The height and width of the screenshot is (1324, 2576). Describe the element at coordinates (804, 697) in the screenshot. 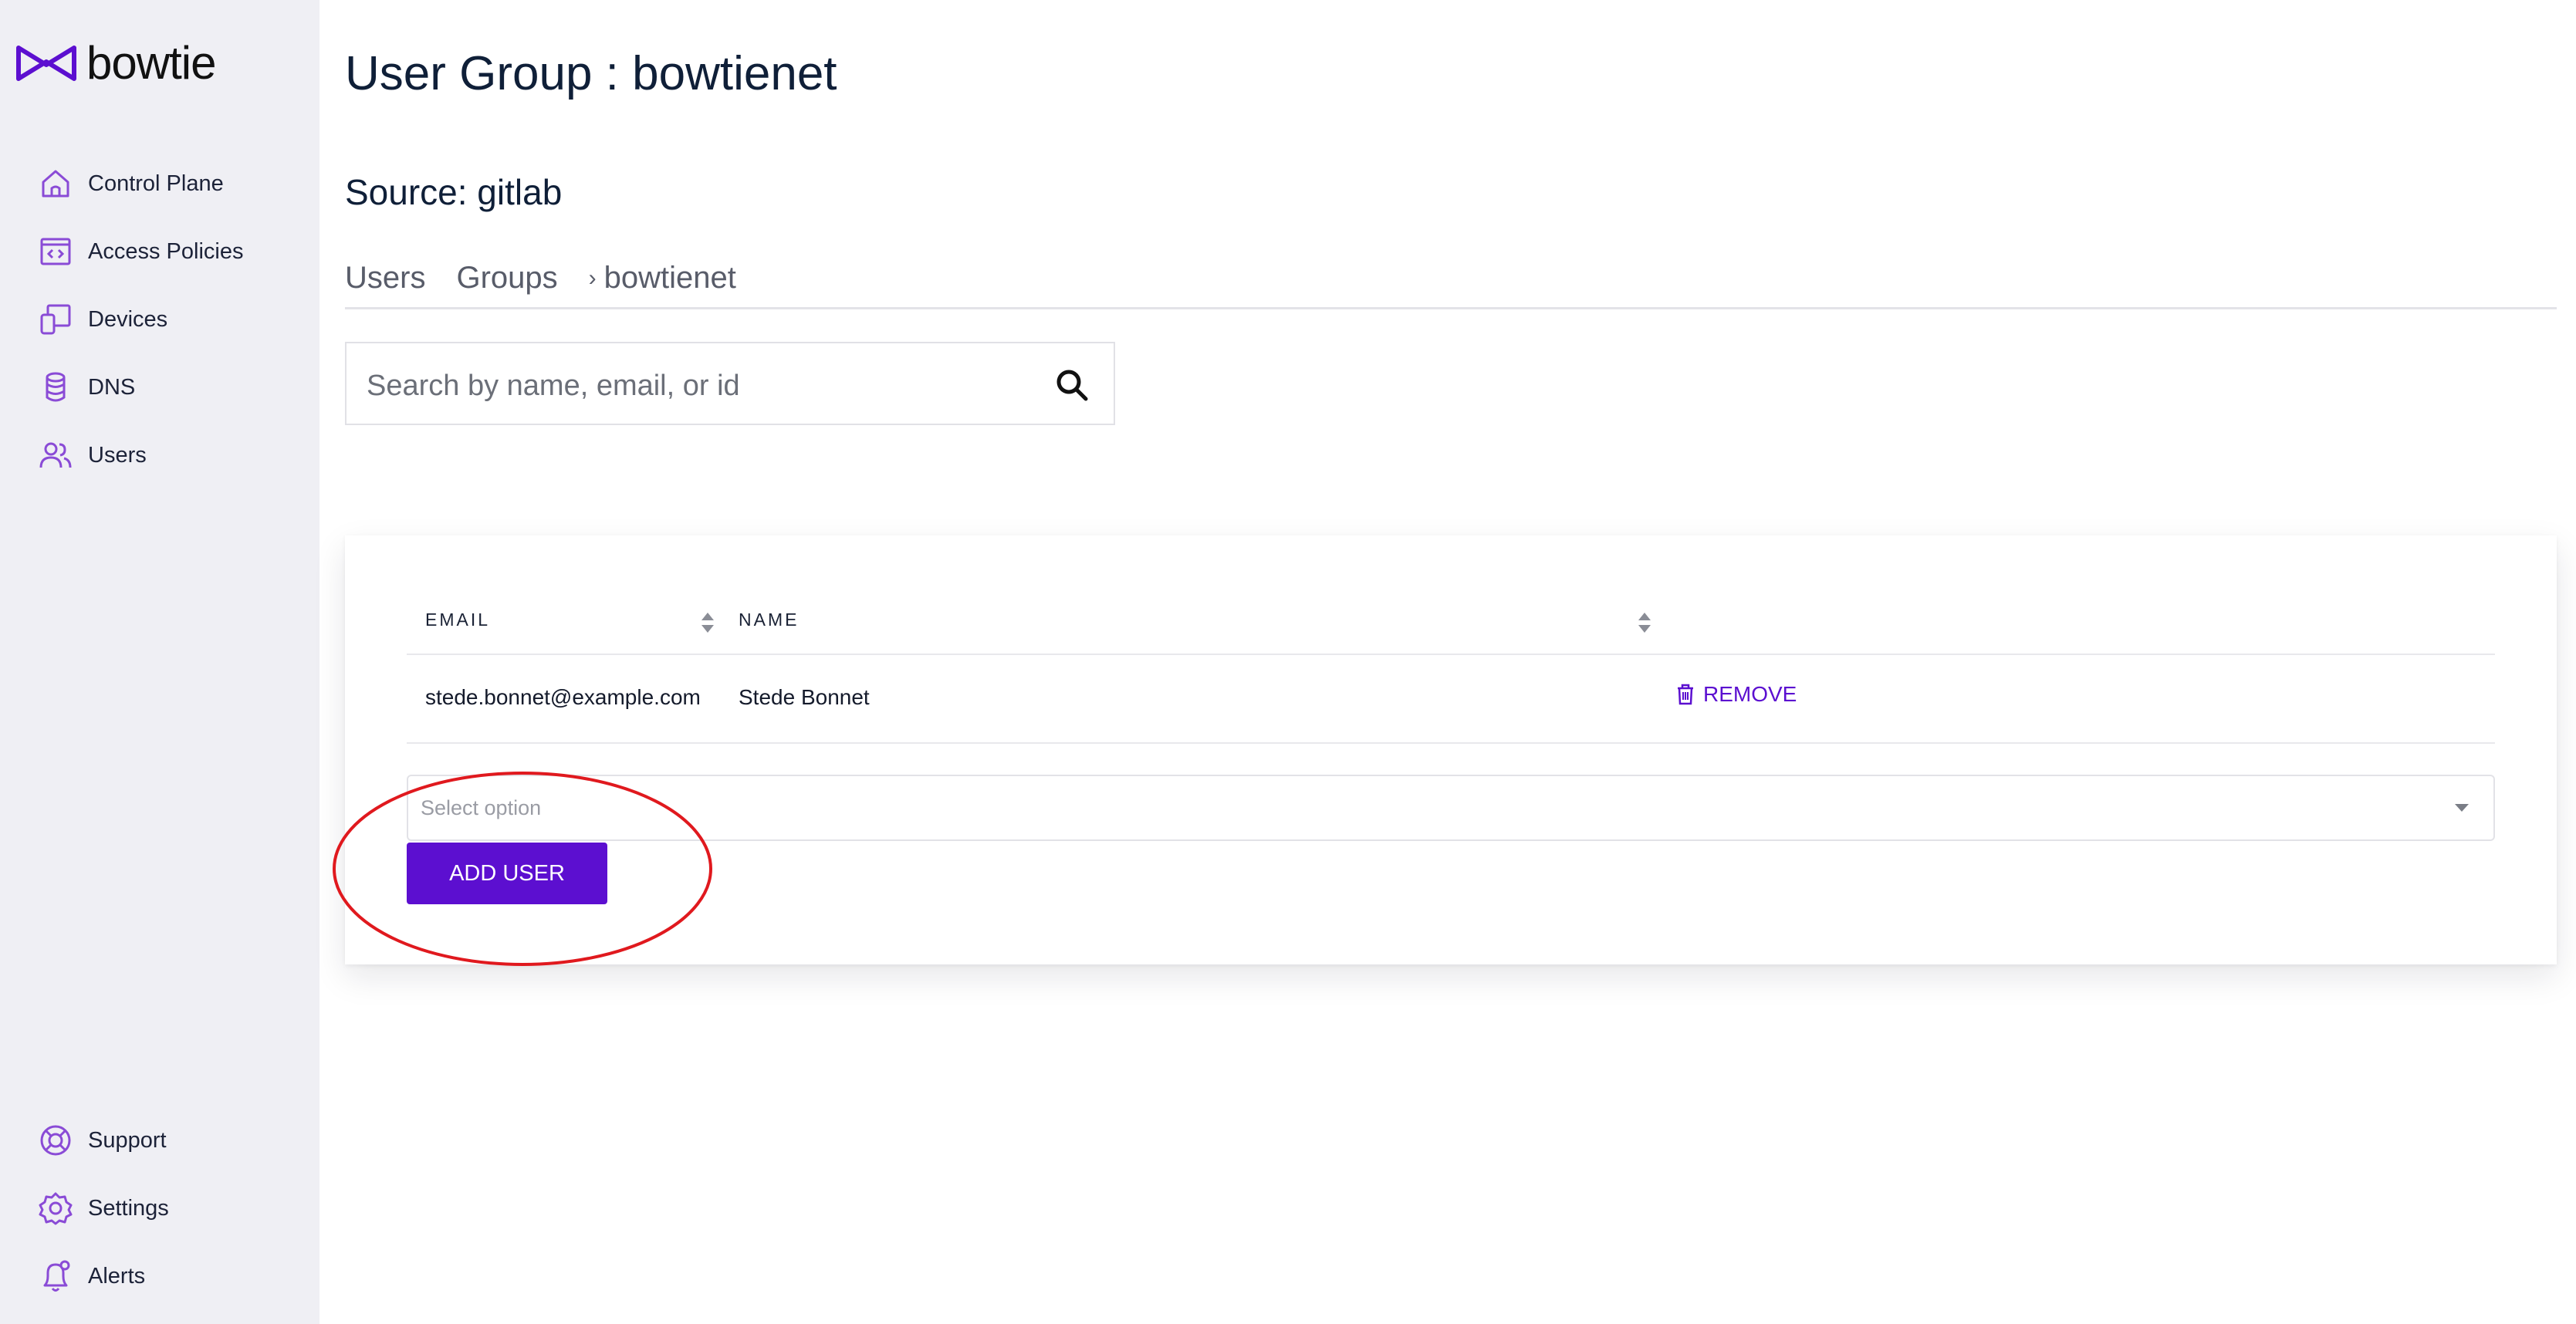

I see `name-cell: Stede Bonnet` at that location.